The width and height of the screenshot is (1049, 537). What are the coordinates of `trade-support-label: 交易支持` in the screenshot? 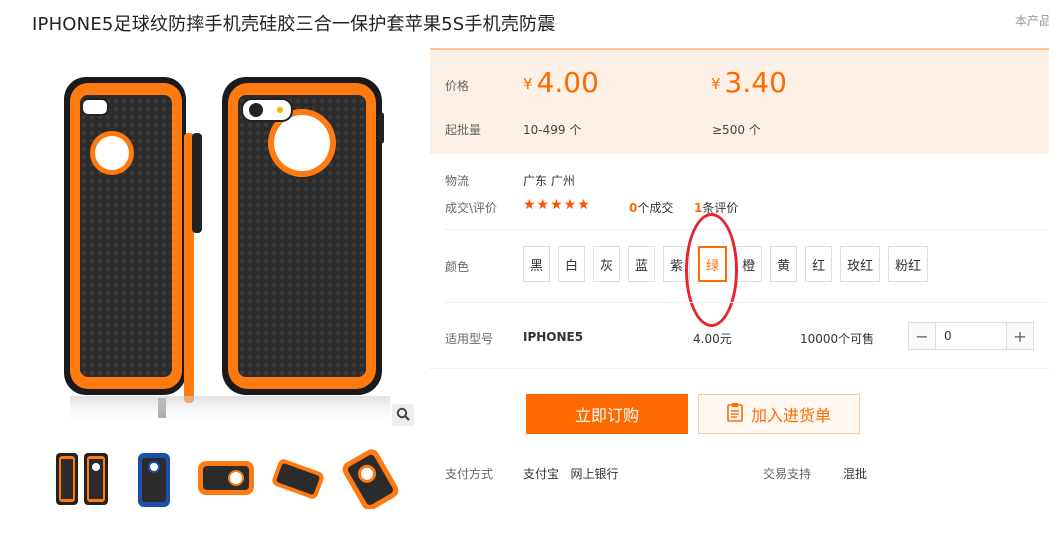 It's located at (787, 474).